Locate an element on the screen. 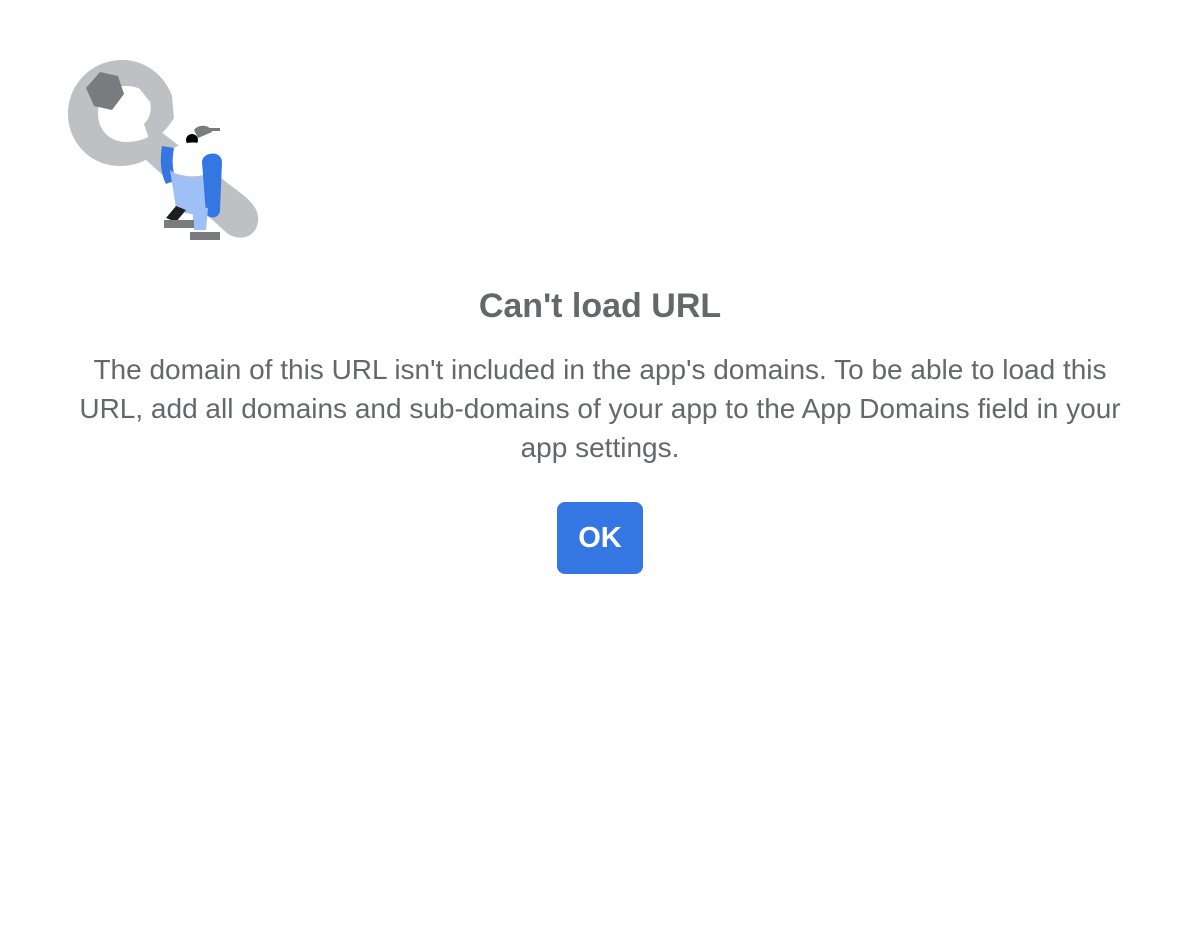  page-title: Can't load URL is located at coordinates (600, 306).